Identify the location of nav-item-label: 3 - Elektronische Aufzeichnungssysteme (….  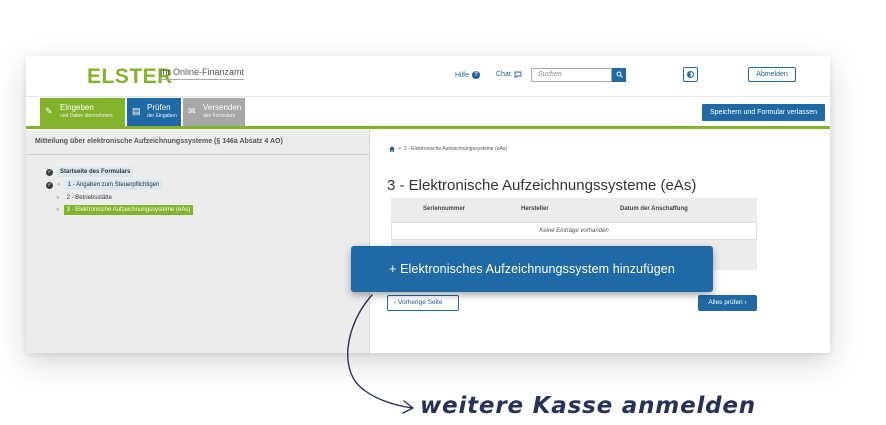
(128, 210).